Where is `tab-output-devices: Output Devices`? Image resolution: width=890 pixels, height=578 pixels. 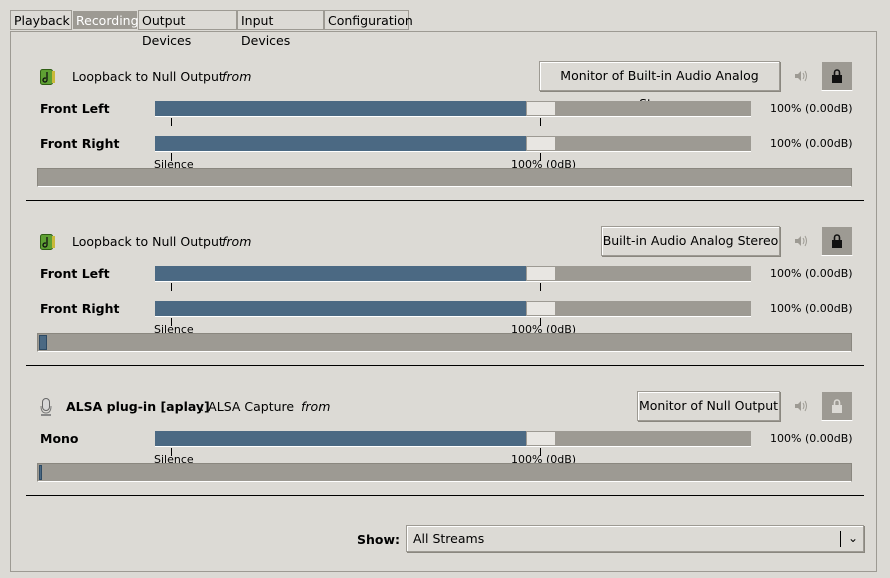 tab-output-devices: Output Devices is located at coordinates (187, 29).